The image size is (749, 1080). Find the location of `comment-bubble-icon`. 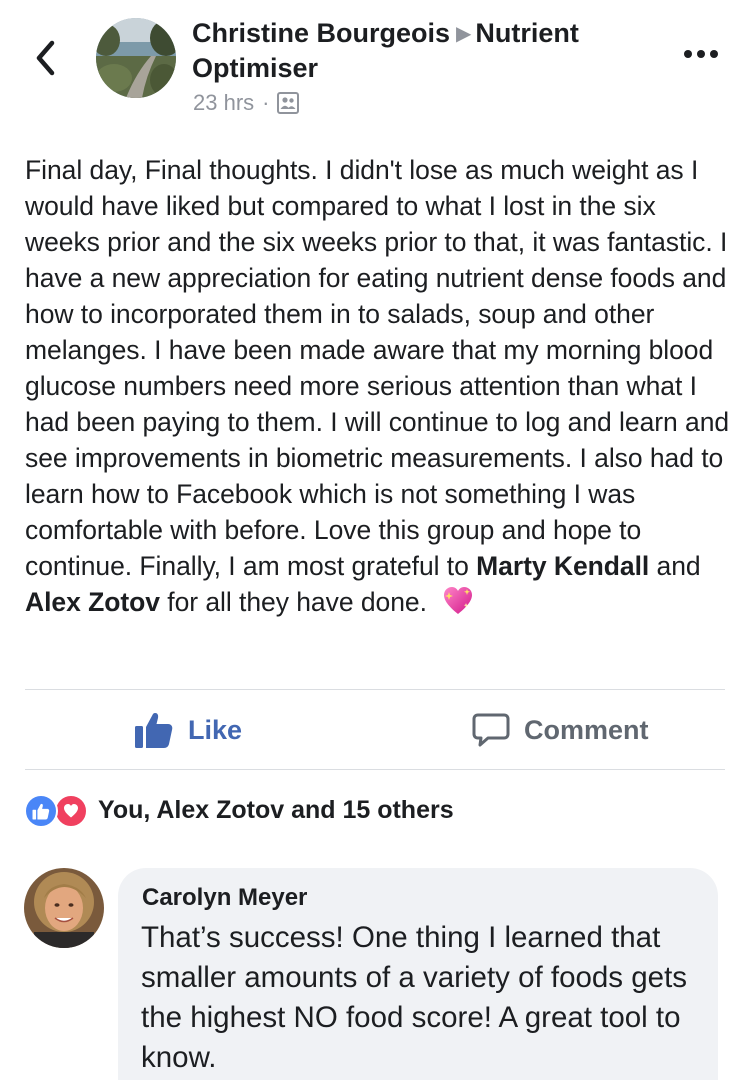

comment-bubble-icon is located at coordinates (491, 730).